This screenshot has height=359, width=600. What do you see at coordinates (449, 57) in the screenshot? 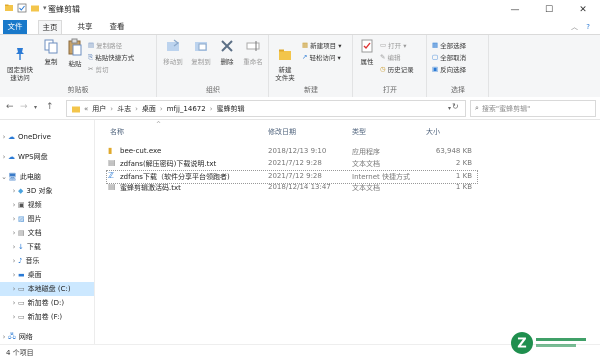
I see `select-none-button: ▢ 全部取消` at bounding box center [449, 57].